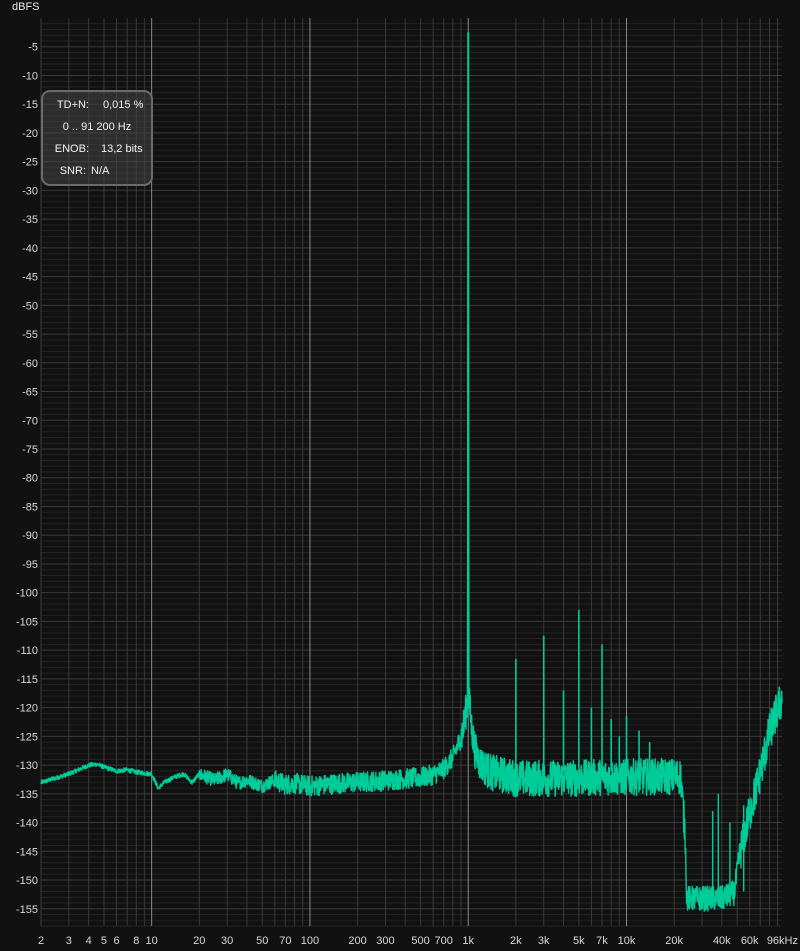  I want to click on y-tick-label: -105, so click(27, 622).